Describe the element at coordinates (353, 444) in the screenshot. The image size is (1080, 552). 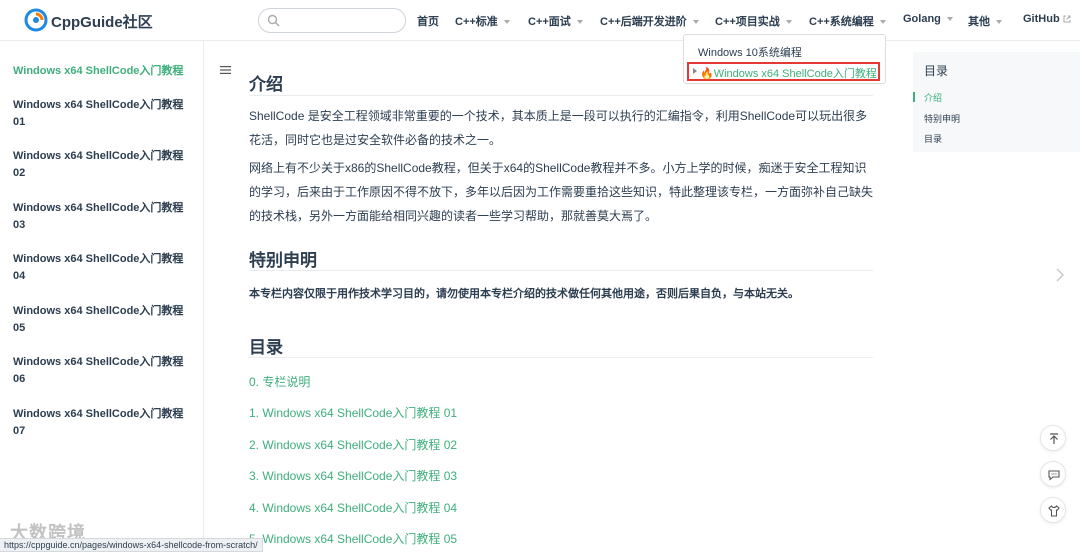
I see `toc-link-2: 2. Windows x64 ShellCode入门教程 02` at that location.